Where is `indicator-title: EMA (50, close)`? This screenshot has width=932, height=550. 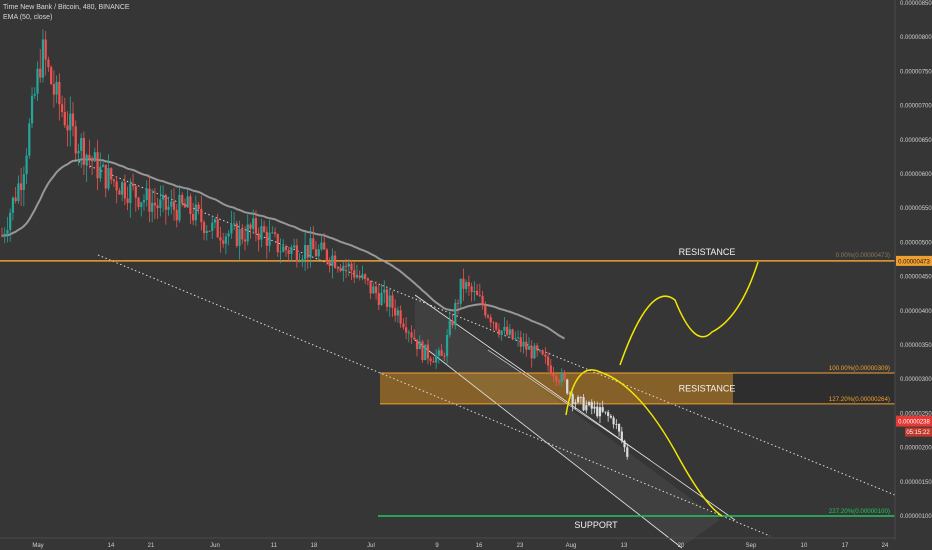
indicator-title: EMA (50, close) is located at coordinates (28, 17).